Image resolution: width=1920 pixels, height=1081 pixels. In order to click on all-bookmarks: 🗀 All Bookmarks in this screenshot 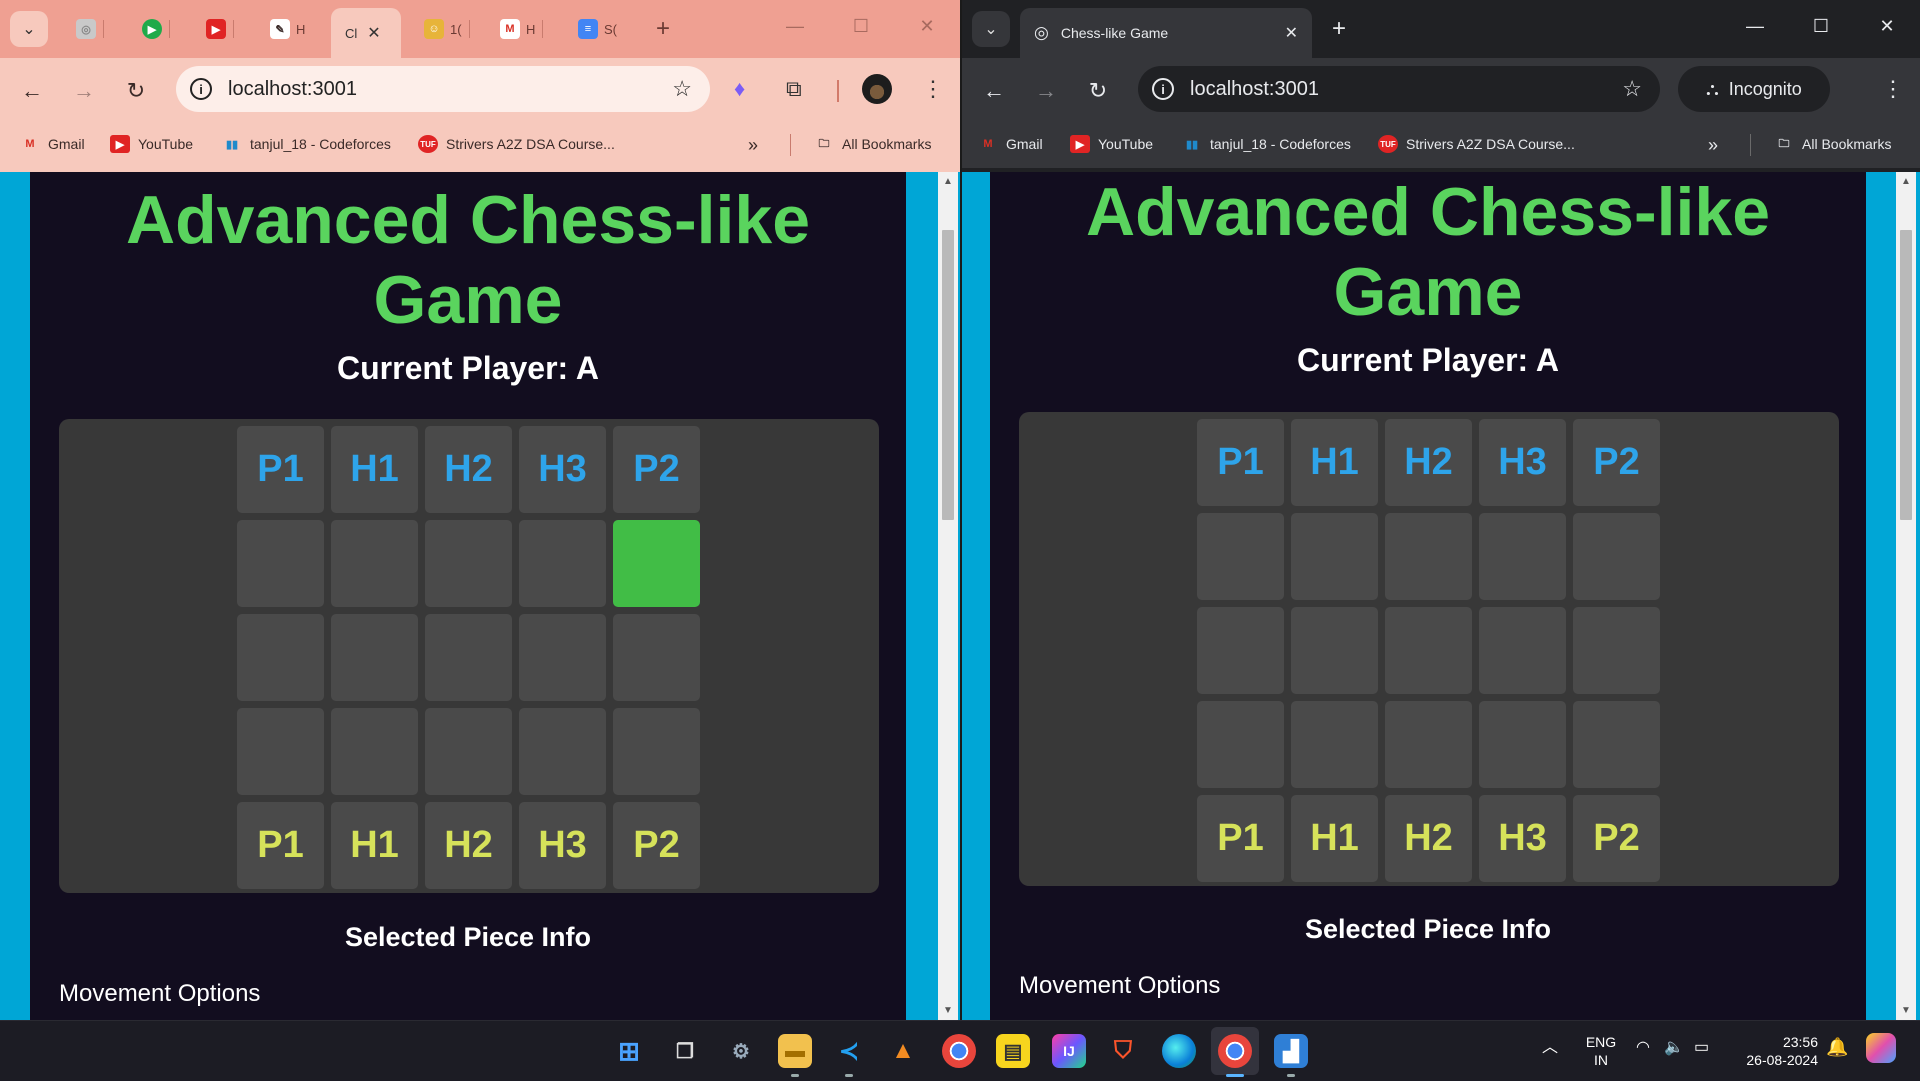, I will do `click(1833, 144)`.